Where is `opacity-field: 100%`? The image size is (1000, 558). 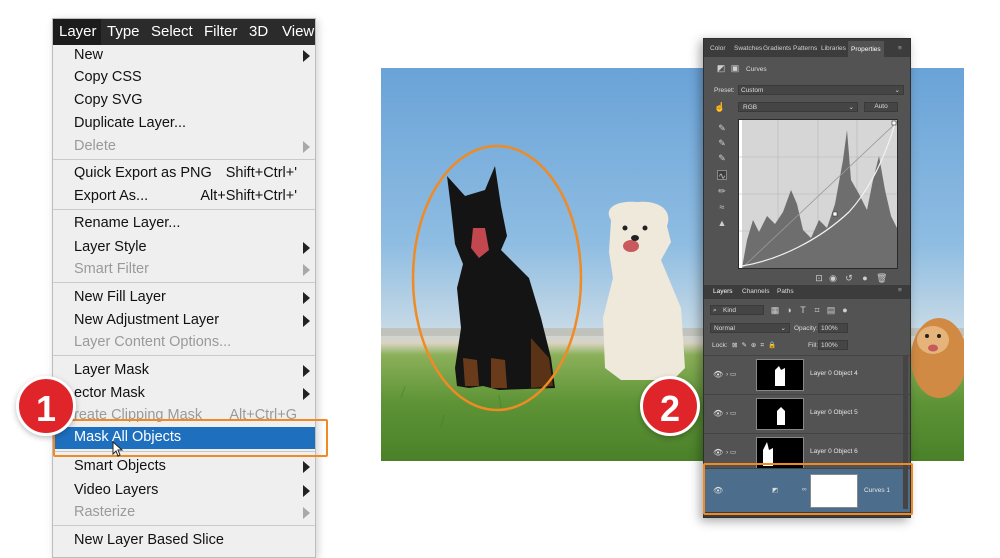
opacity-field: 100% is located at coordinates (833, 328).